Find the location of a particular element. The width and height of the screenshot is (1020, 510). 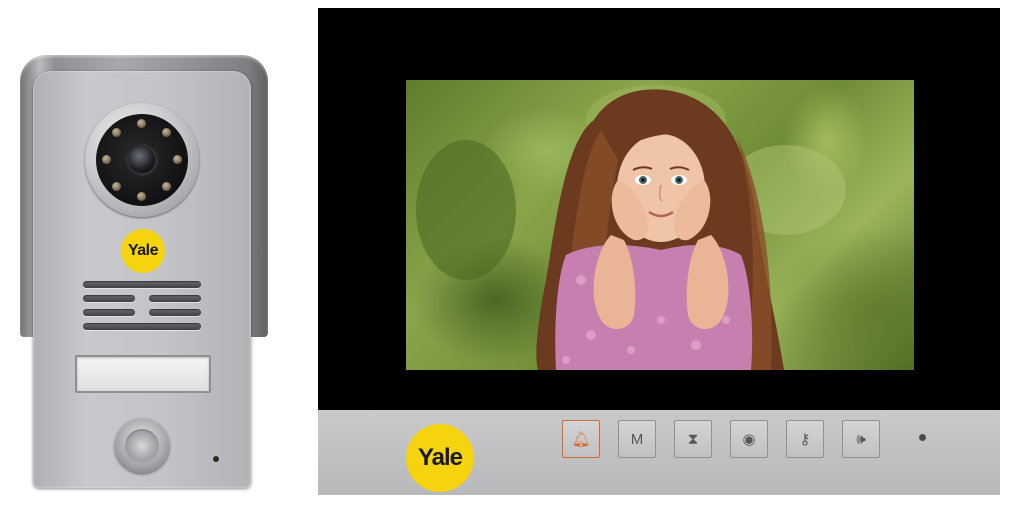

key-icon: ⚷ is located at coordinates (805, 439).